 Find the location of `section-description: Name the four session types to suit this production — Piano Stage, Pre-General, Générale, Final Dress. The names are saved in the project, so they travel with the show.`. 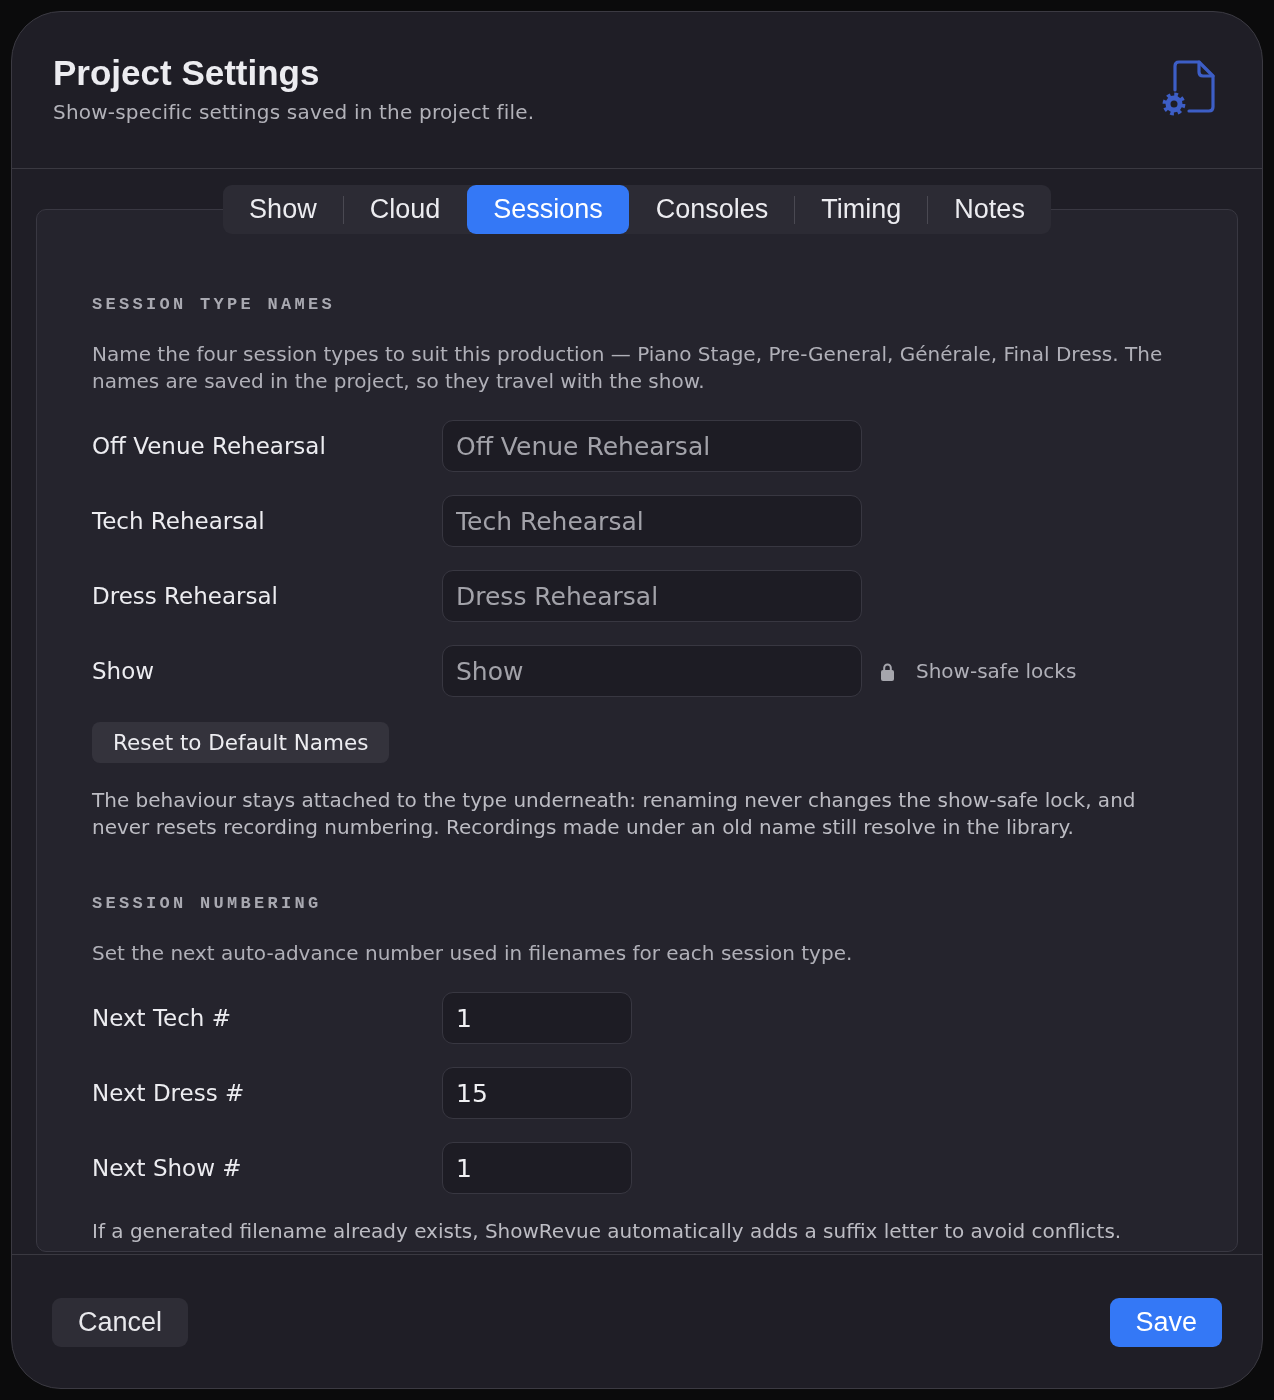

section-description: Name the four session types to suit this production — Piano Stage, Pre-General, Générale, Final Dress. The names are saved in the project, so they travel with the show. is located at coordinates (628, 368).